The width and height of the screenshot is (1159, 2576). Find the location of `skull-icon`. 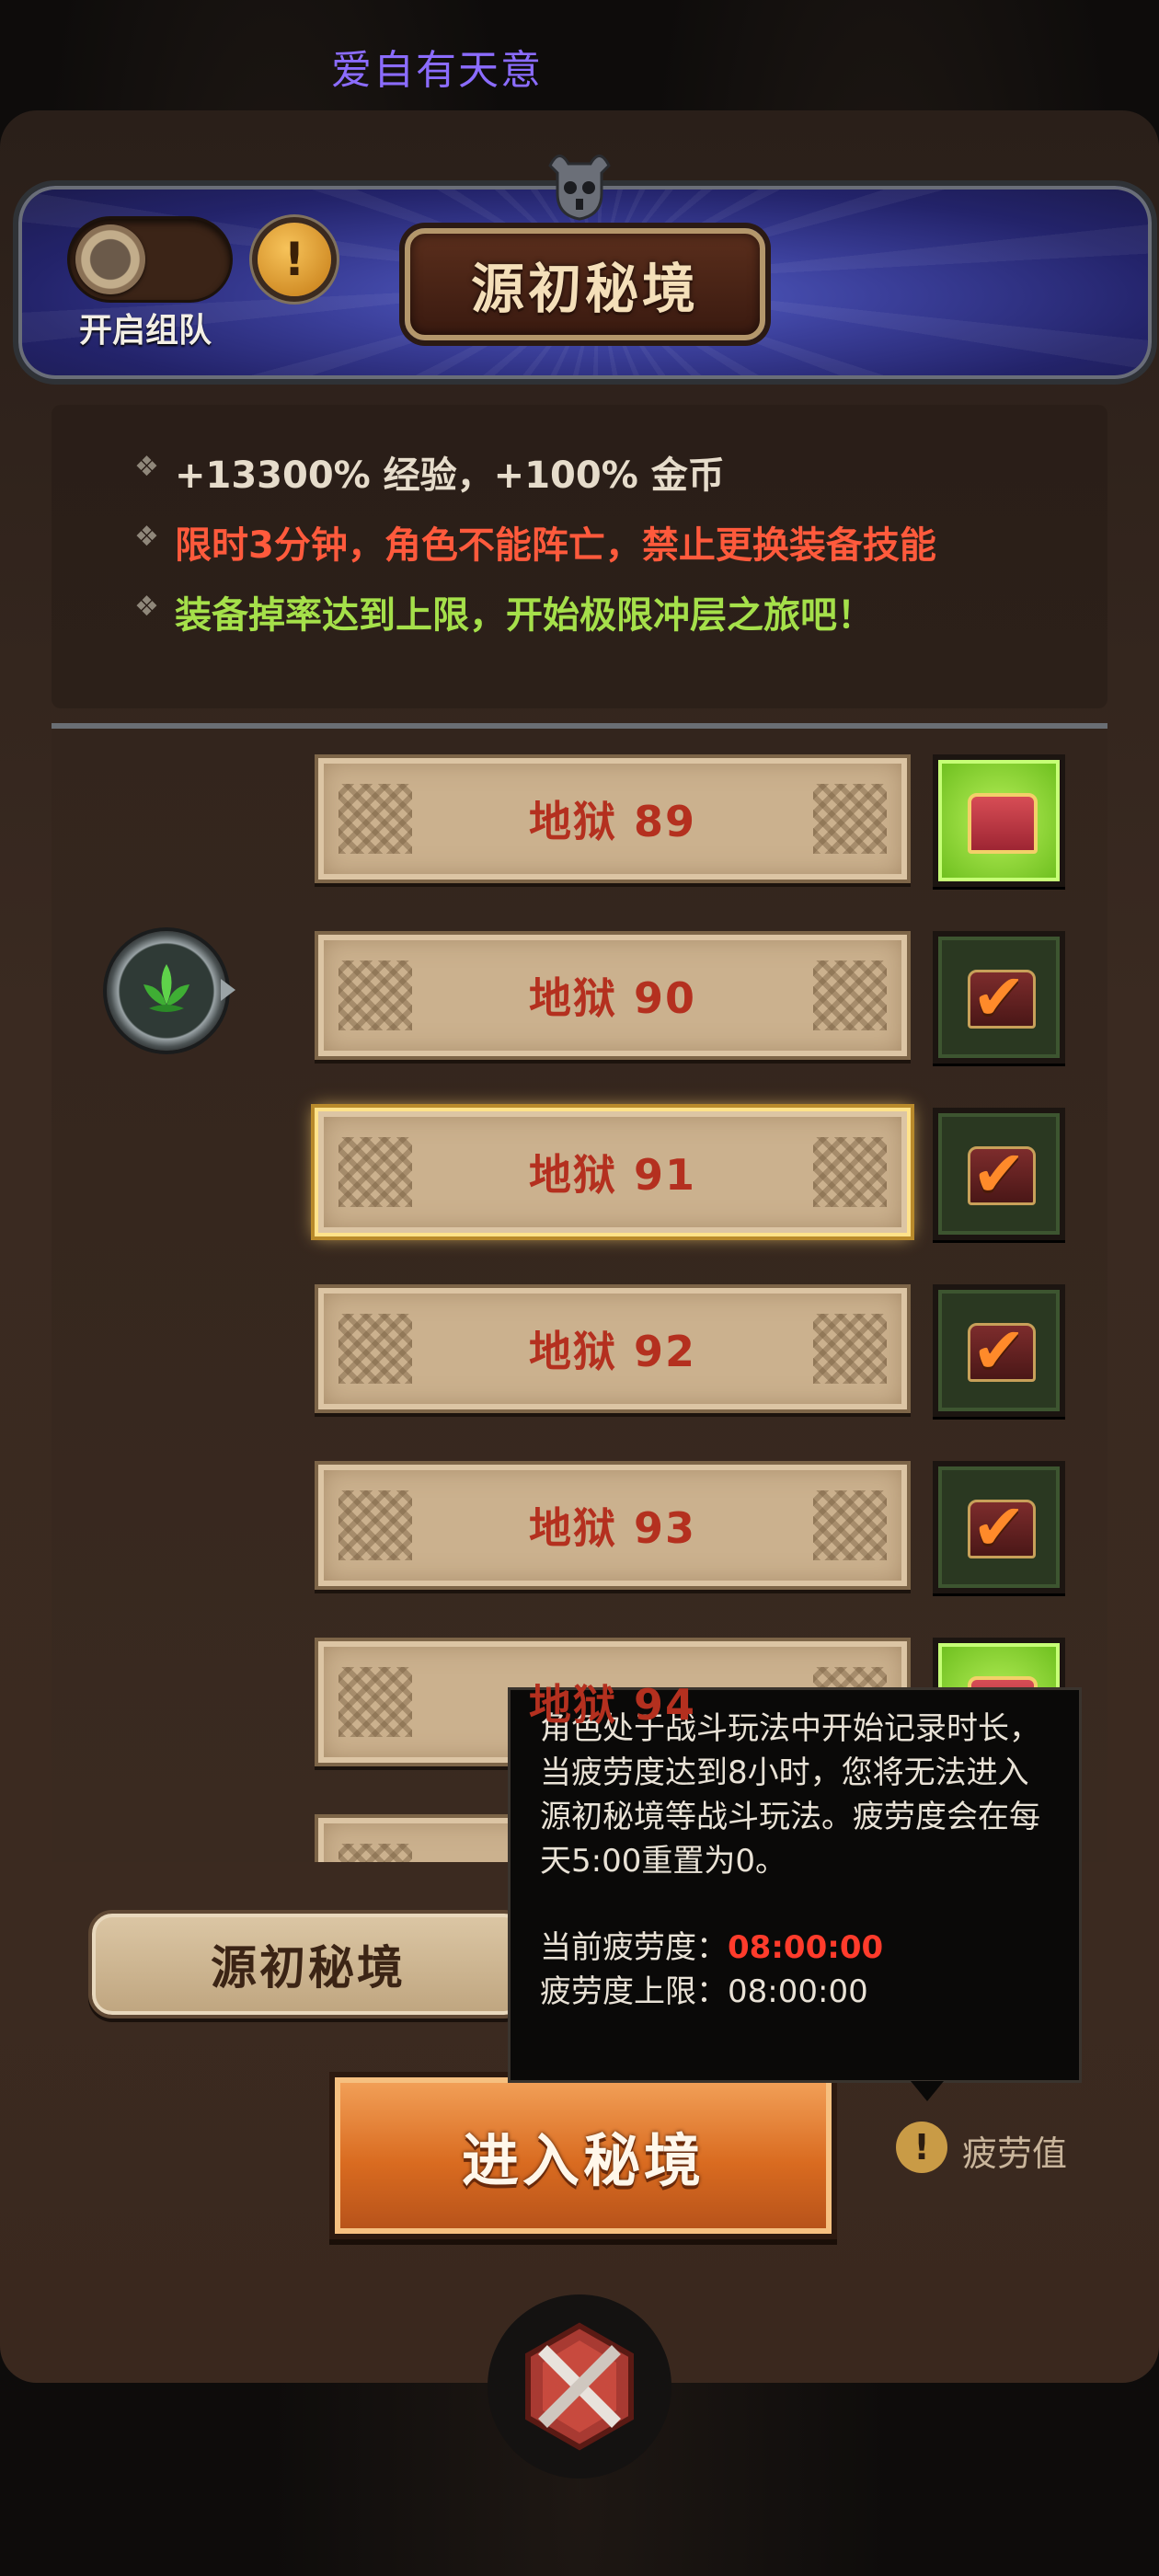

skull-icon is located at coordinates (579, 188).